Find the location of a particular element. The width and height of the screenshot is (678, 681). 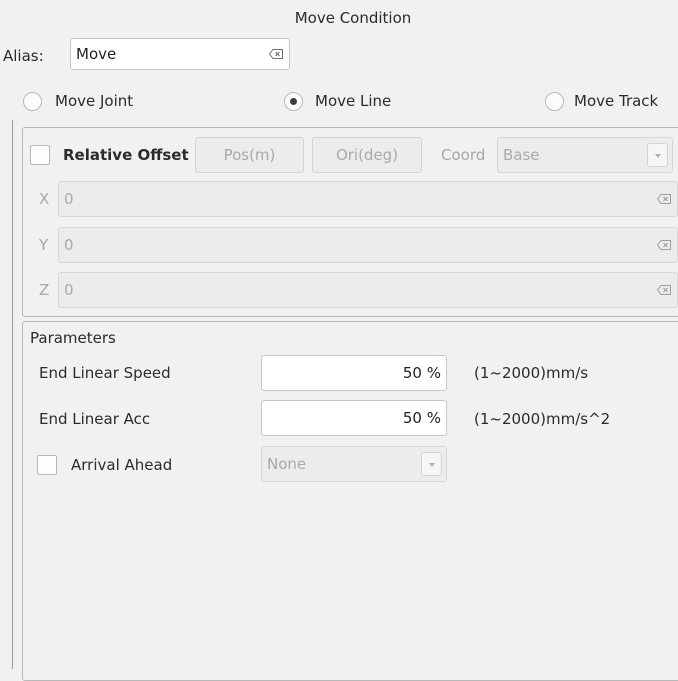

move-track-radio is located at coordinates (554, 101).